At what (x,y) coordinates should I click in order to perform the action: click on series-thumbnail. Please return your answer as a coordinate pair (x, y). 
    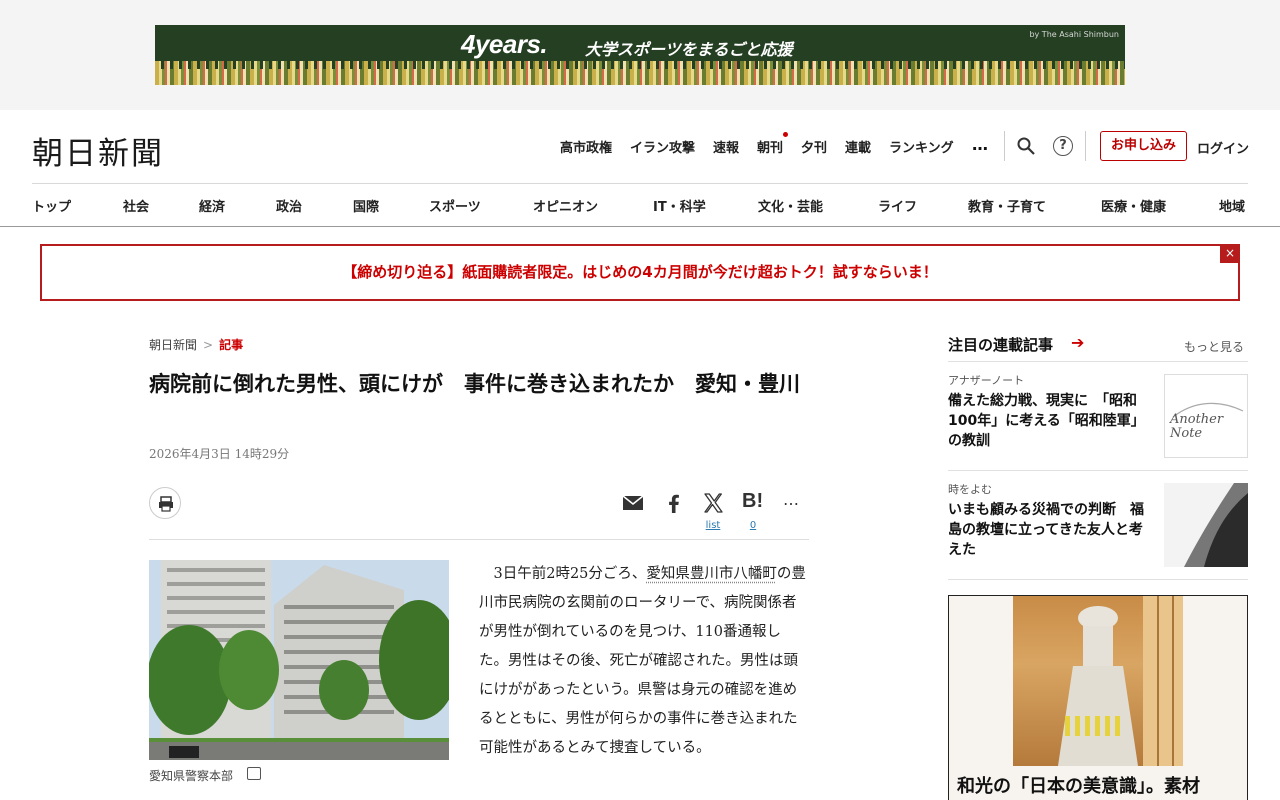
    Looking at the image, I should click on (1206, 525).